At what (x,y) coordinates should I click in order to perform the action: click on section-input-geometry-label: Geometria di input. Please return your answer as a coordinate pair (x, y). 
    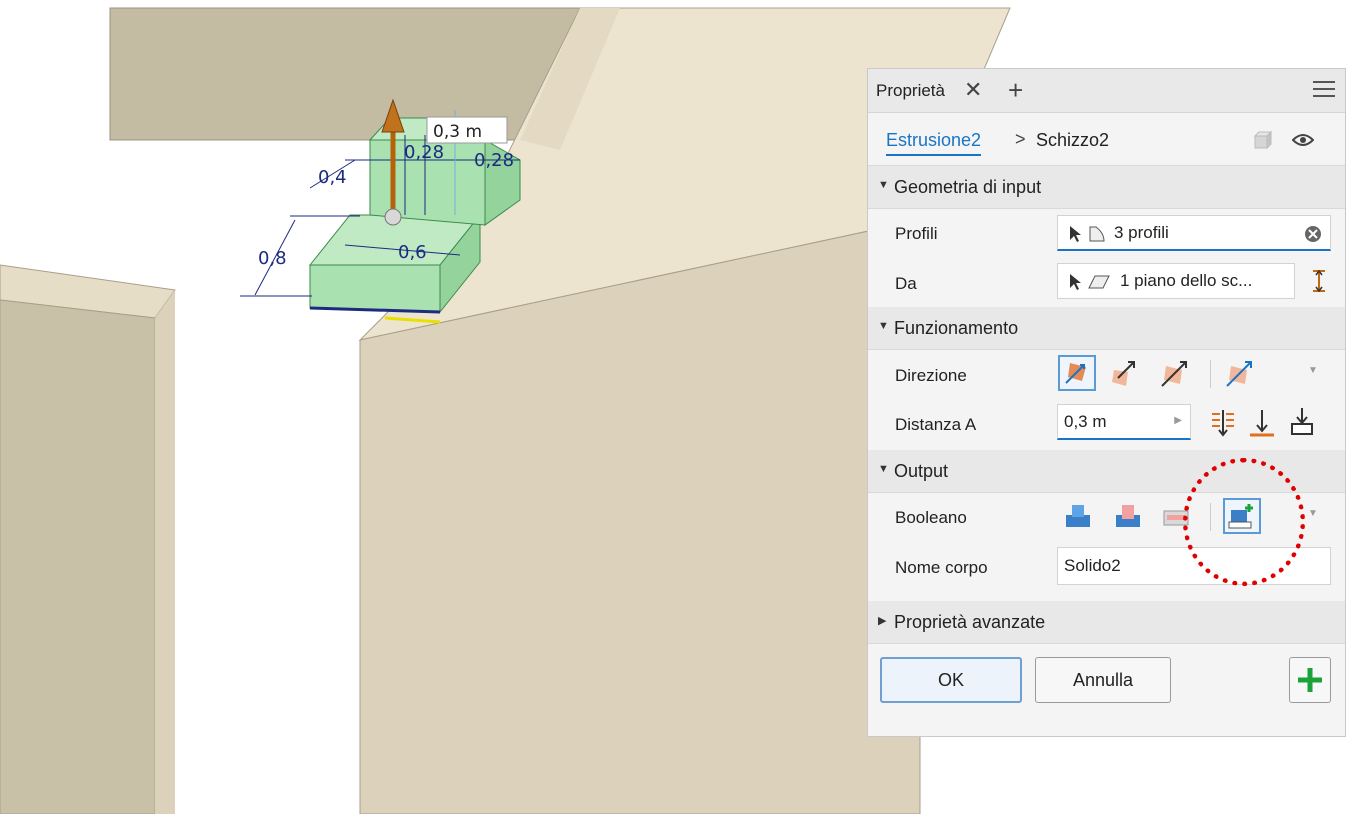
    Looking at the image, I should click on (968, 187).